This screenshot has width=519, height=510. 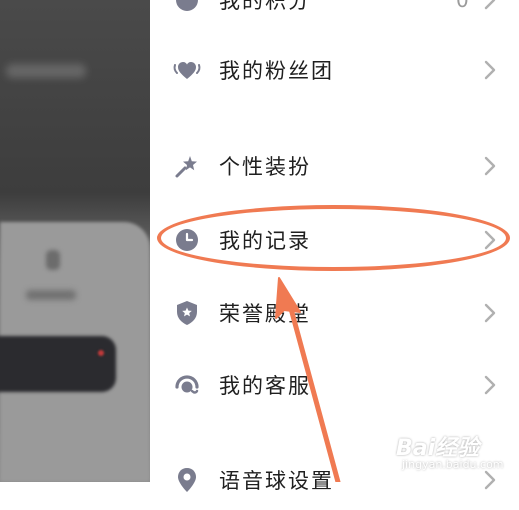 What do you see at coordinates (187, 166) in the screenshot?
I see `magic-wand-icon` at bounding box center [187, 166].